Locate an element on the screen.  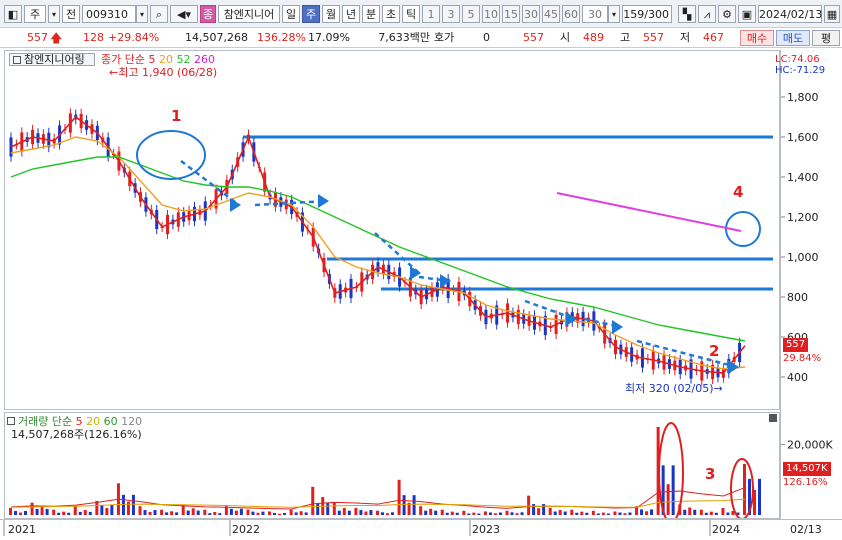
interval-button-3: 3 is located at coordinates (451, 14).